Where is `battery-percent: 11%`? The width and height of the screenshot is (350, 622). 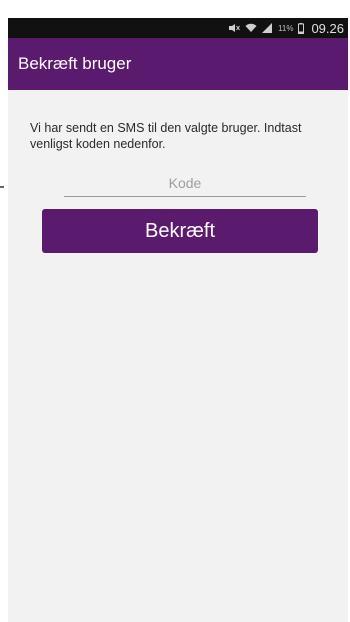
battery-percent: 11% is located at coordinates (286, 28).